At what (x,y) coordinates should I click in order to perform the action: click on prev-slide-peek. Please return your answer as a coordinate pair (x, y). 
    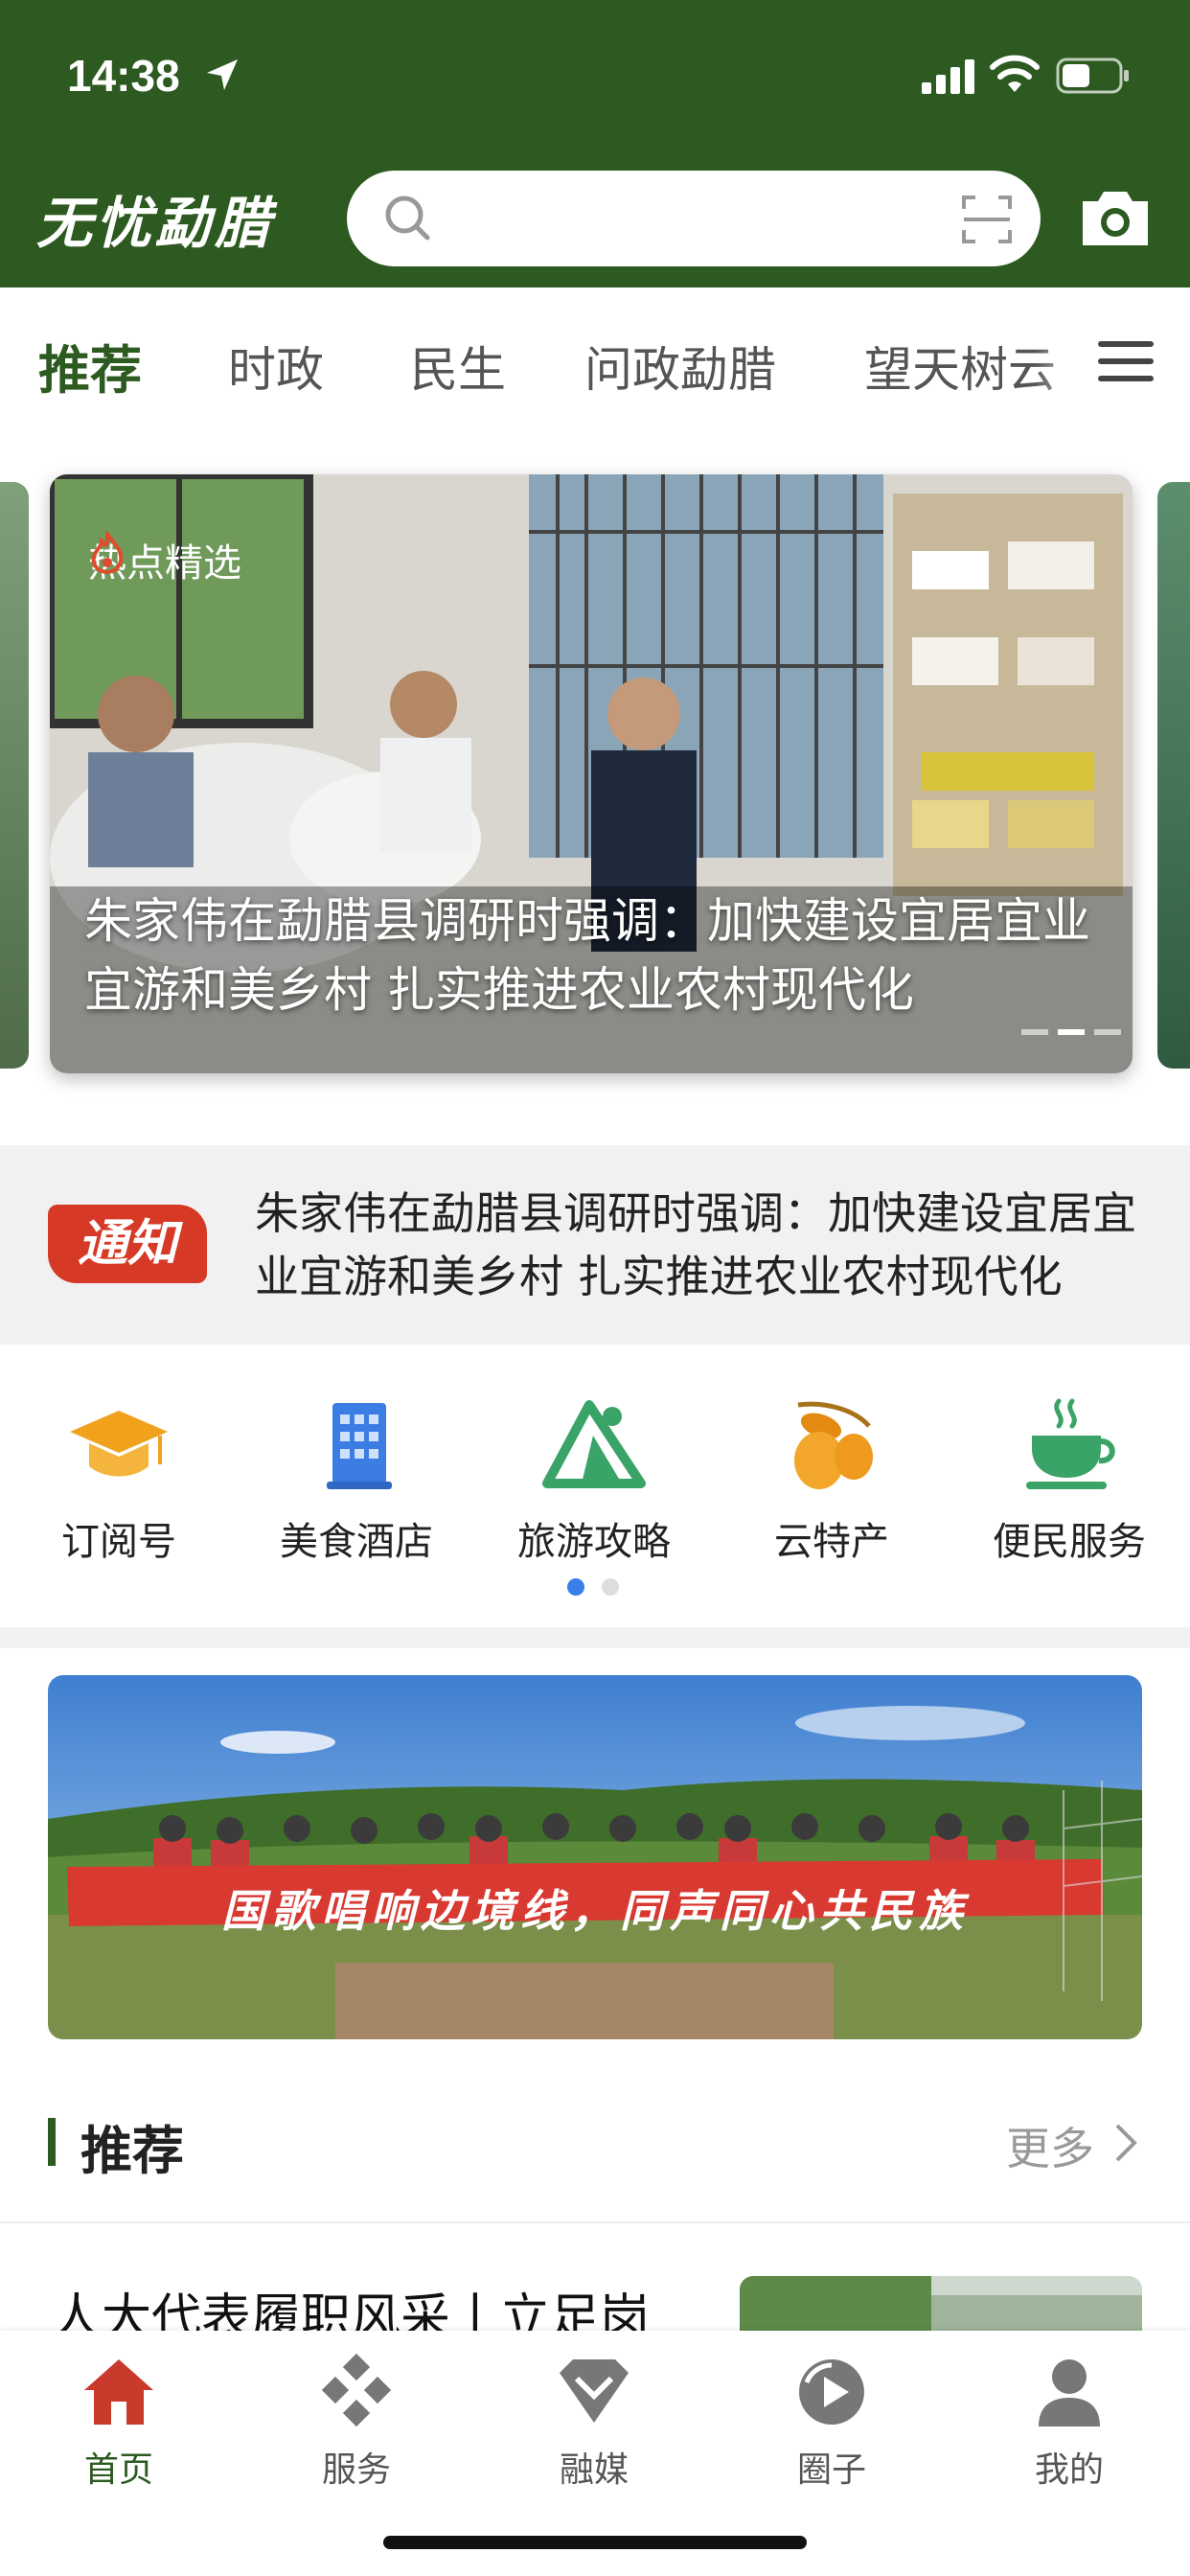
    Looking at the image, I should click on (15, 775).